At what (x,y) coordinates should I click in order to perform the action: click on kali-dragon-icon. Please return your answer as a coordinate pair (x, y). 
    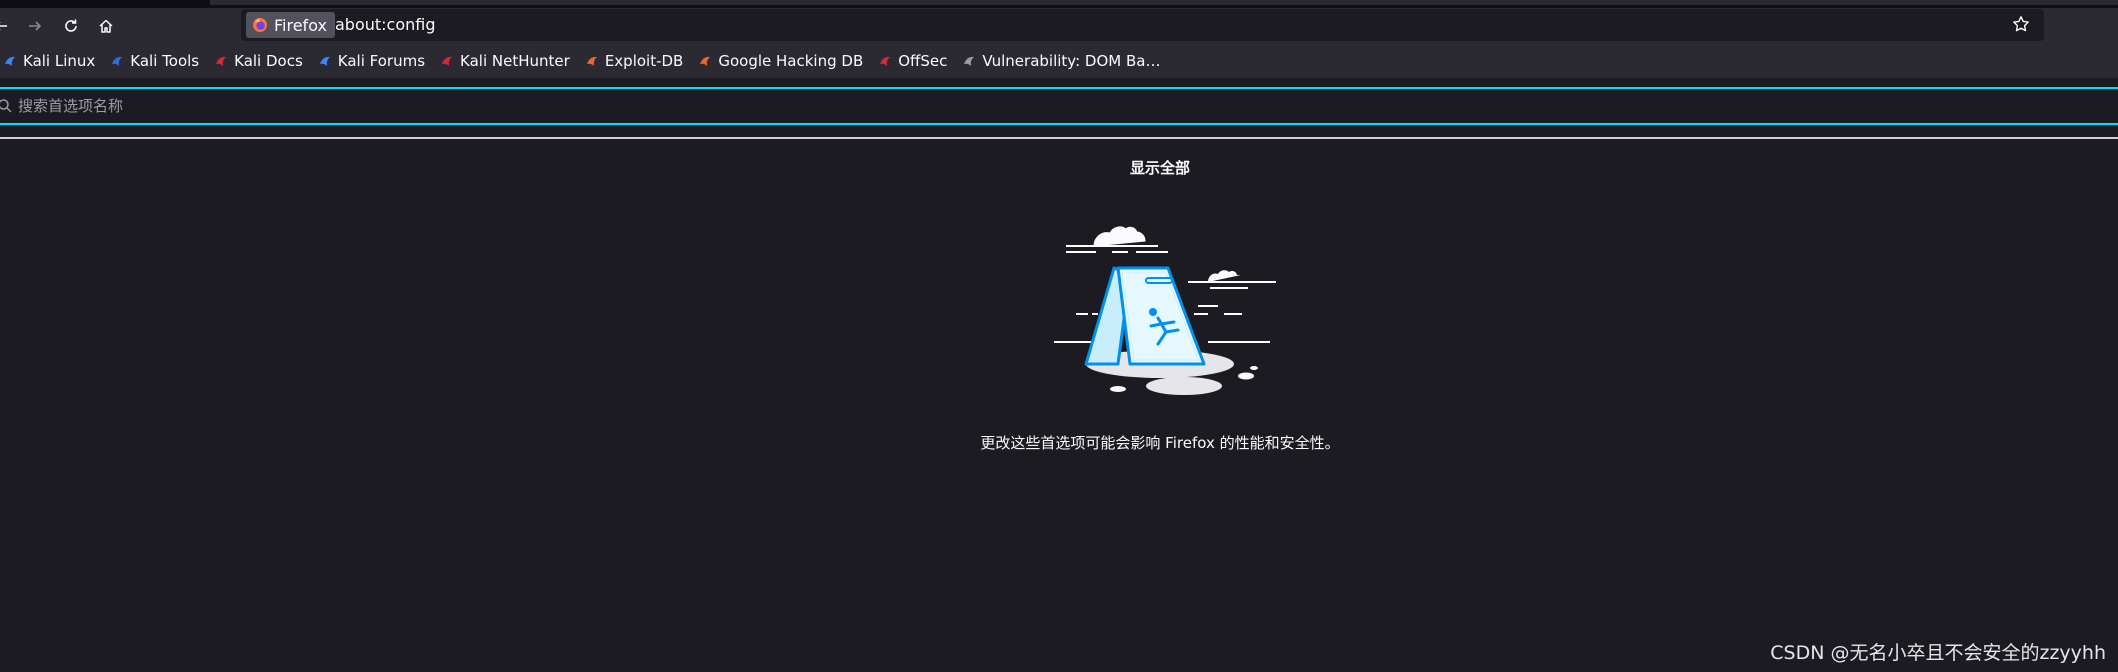
    Looking at the image, I should click on (10, 61).